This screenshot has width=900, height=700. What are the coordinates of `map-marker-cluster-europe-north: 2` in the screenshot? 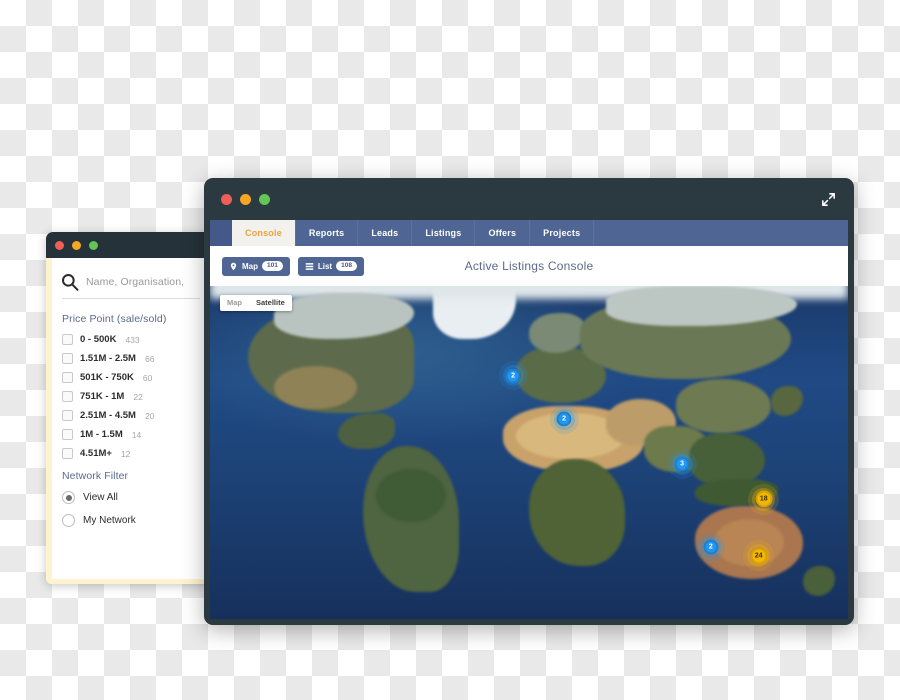 It's located at (513, 376).